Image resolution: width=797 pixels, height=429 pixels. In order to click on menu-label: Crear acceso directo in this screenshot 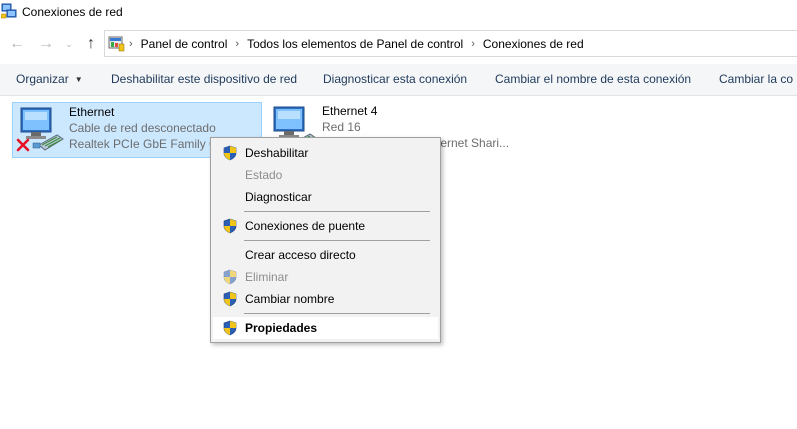, I will do `click(300, 255)`.